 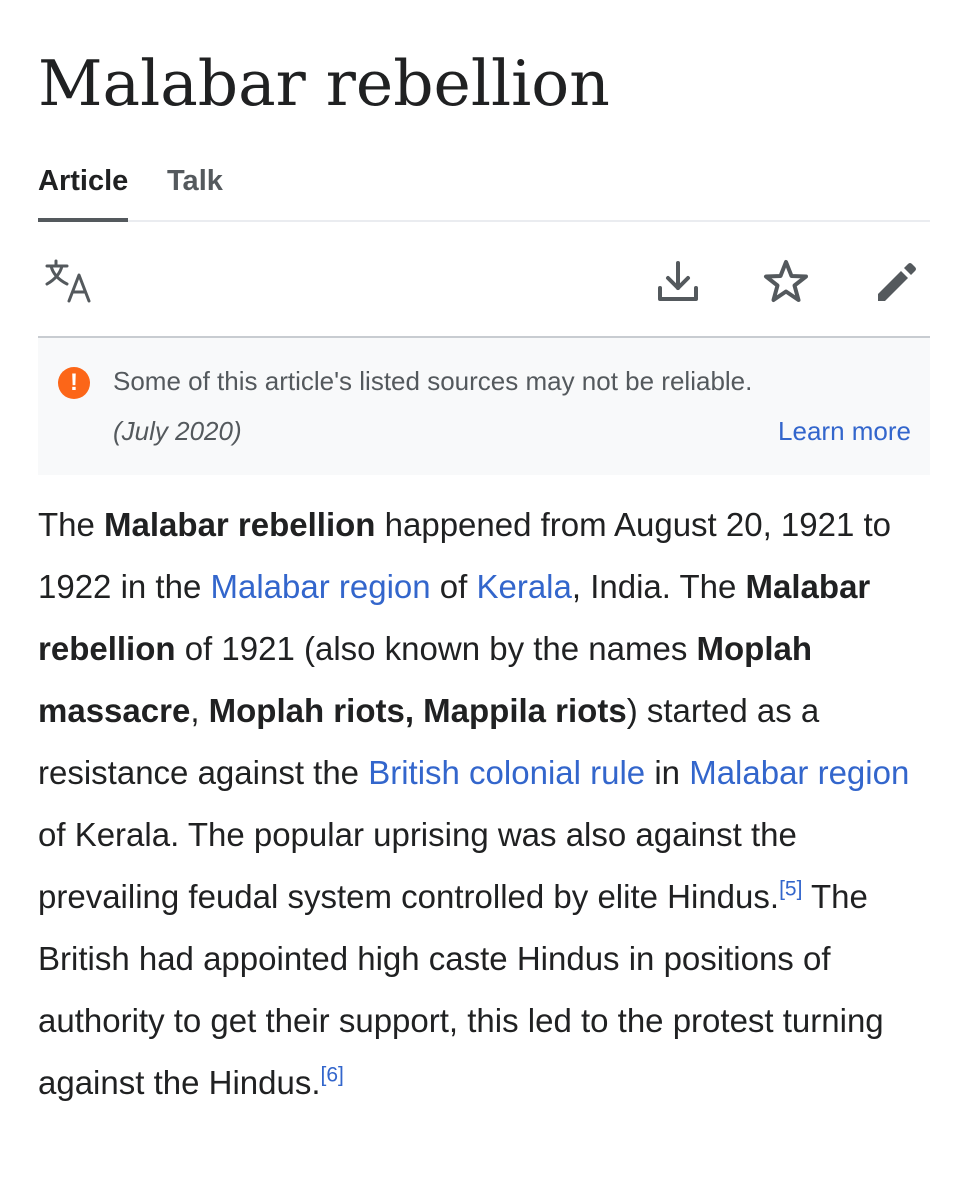 What do you see at coordinates (199, 710) in the screenshot?
I see `text-fragment: ,` at bounding box center [199, 710].